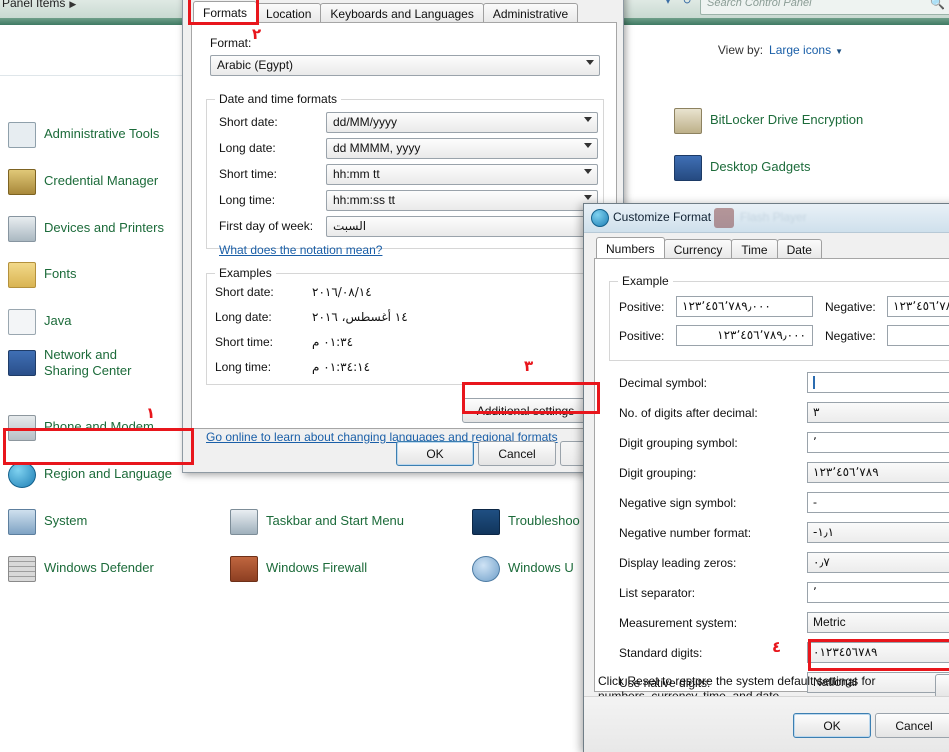 The image size is (949, 752). What do you see at coordinates (832, 725) in the screenshot?
I see `customize-ok-button: OK` at bounding box center [832, 725].